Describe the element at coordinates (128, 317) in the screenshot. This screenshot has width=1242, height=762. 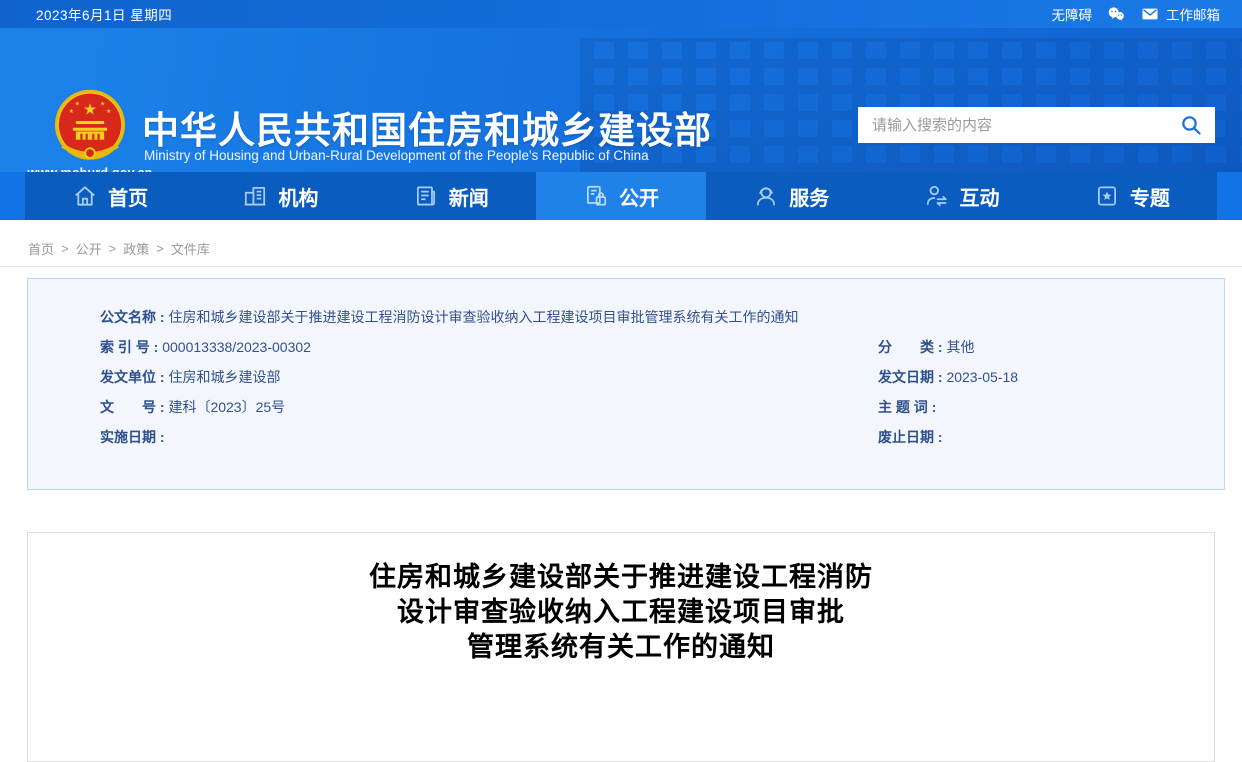
I see `doc-name-label: 公文名称` at that location.